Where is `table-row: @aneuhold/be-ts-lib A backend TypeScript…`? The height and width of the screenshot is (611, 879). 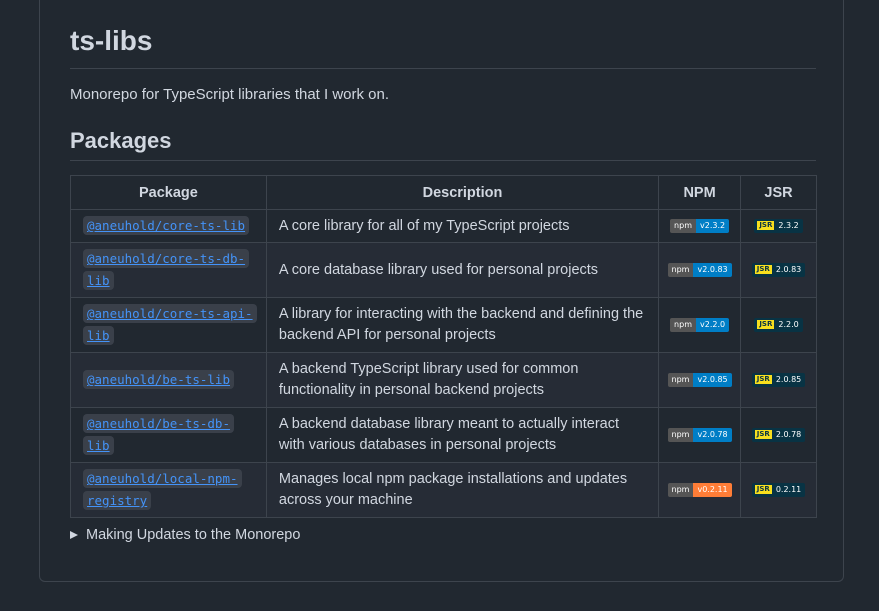
table-row: @aneuhold/be-ts-lib A backend TypeScript… is located at coordinates (443, 380).